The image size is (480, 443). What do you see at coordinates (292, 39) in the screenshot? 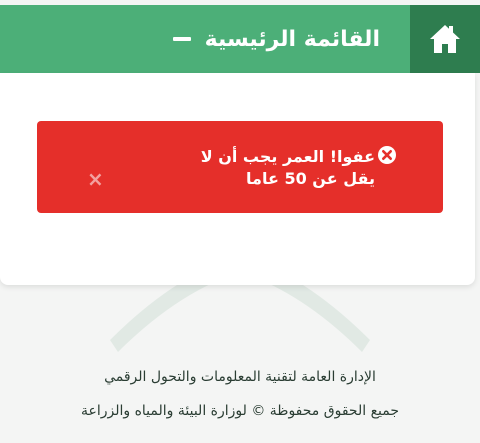
I see `main-menu-title: القائمة الرئيسية` at bounding box center [292, 39].